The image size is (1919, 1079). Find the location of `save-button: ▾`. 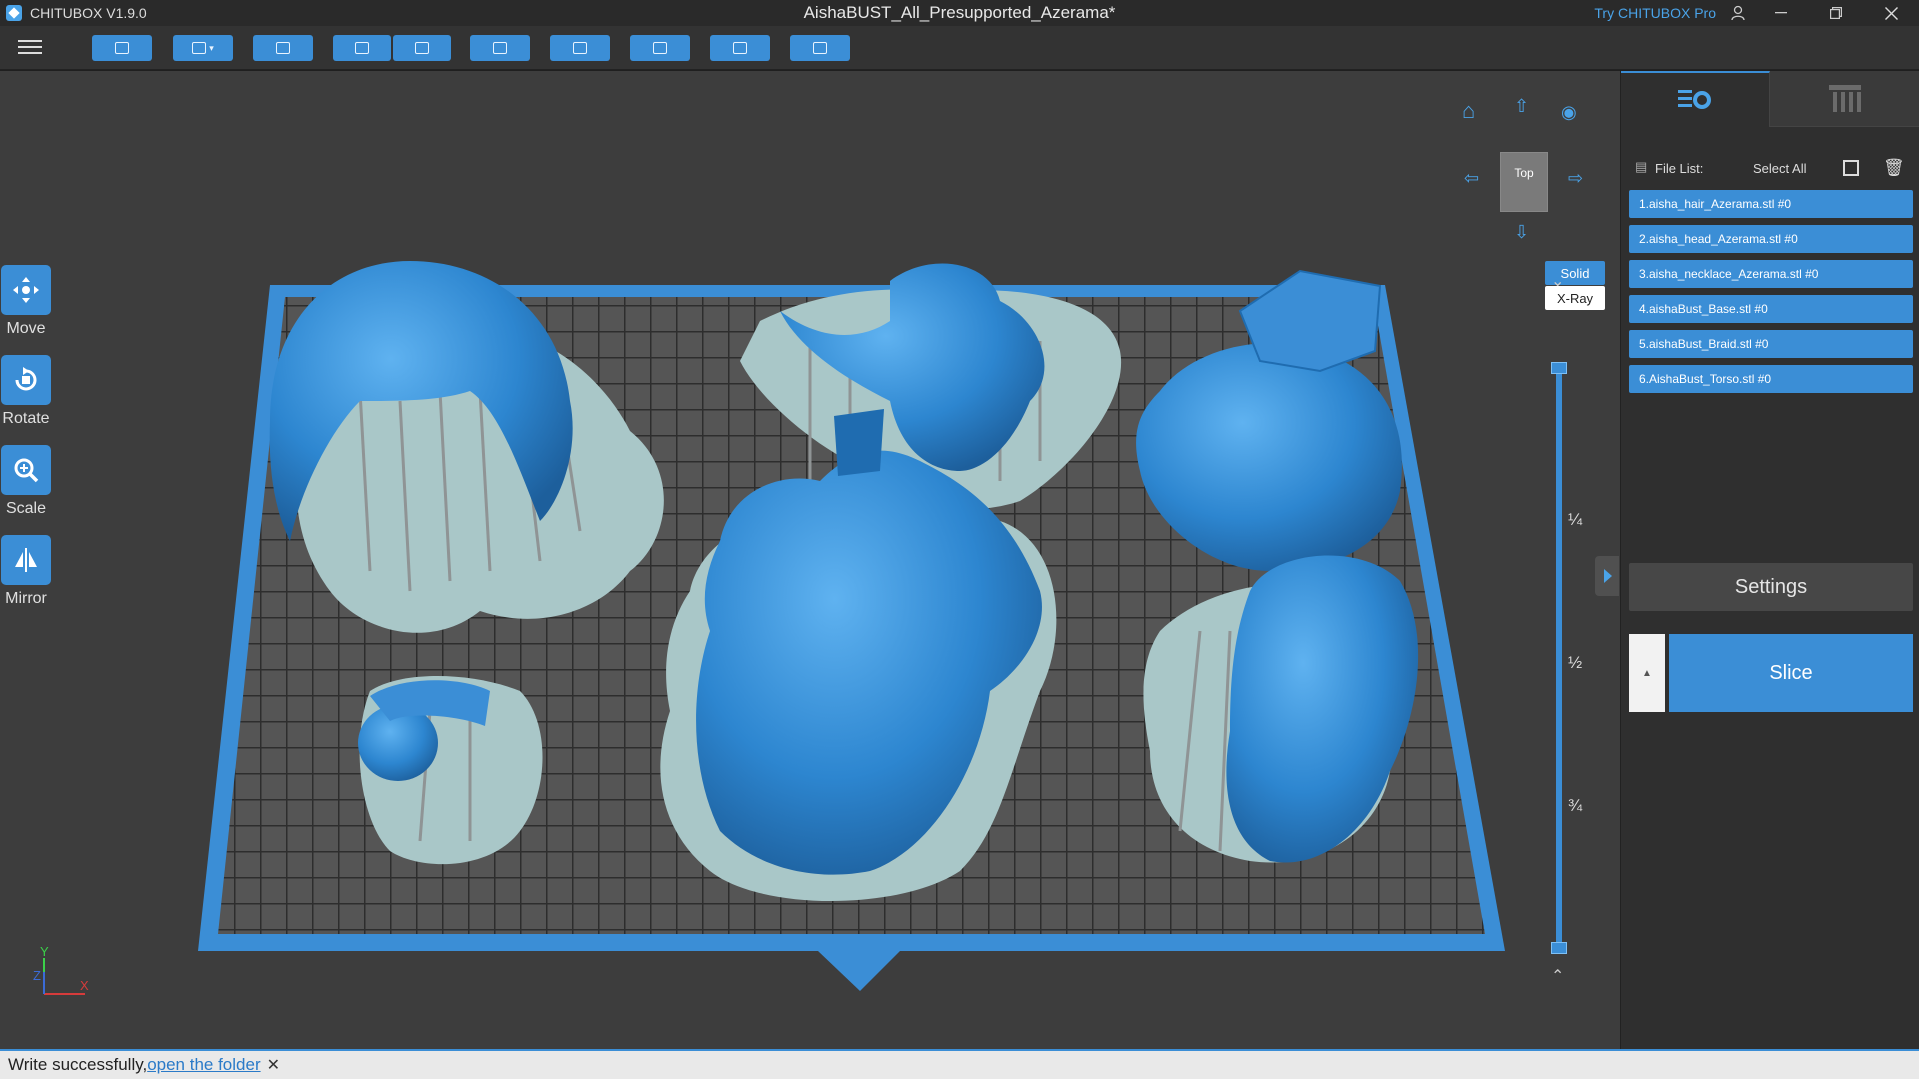

save-button: ▾ is located at coordinates (203, 48).